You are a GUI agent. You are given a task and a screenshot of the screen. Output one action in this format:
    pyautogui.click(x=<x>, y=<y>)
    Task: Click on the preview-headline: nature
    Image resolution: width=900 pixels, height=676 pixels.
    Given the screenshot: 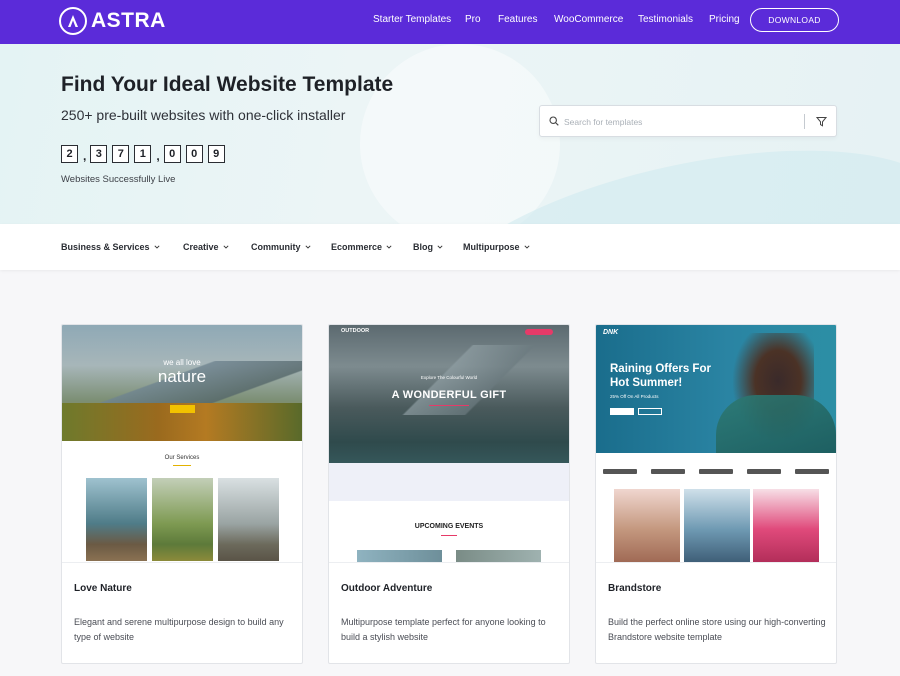 What is the action you would take?
    pyautogui.click(x=182, y=376)
    